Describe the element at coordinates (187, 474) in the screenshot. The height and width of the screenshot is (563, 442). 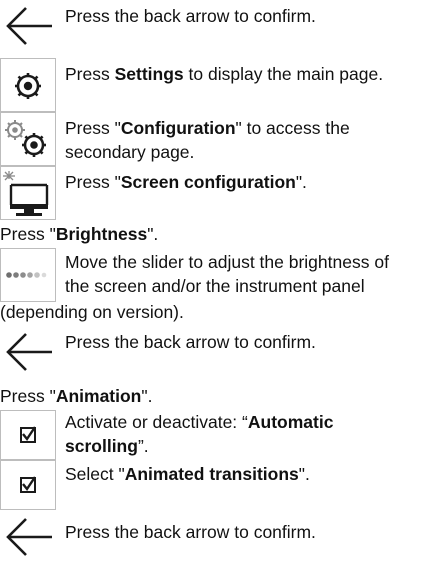
I see `step-text: Select "Animated transitions".` at that location.